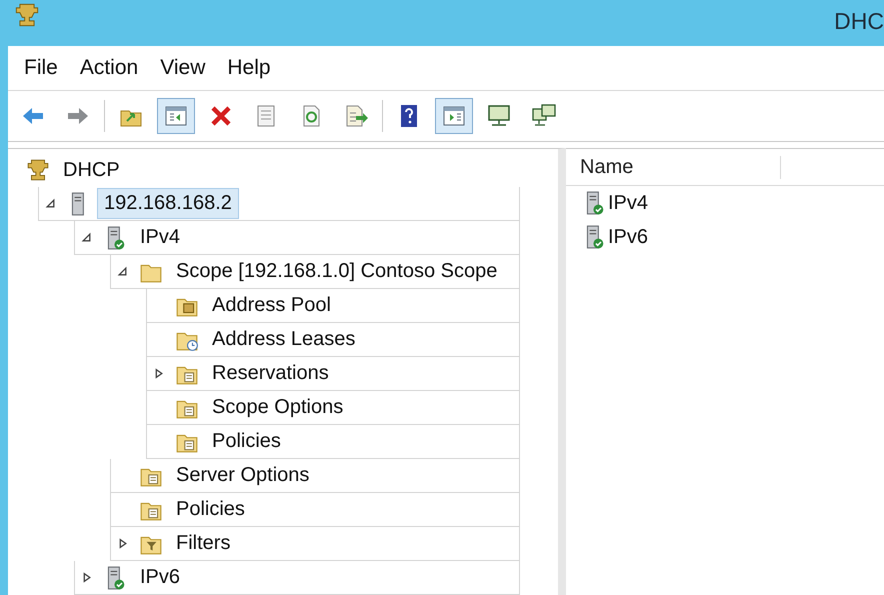 The image size is (884, 595). I want to click on tree-item: Filters, so click(203, 543).